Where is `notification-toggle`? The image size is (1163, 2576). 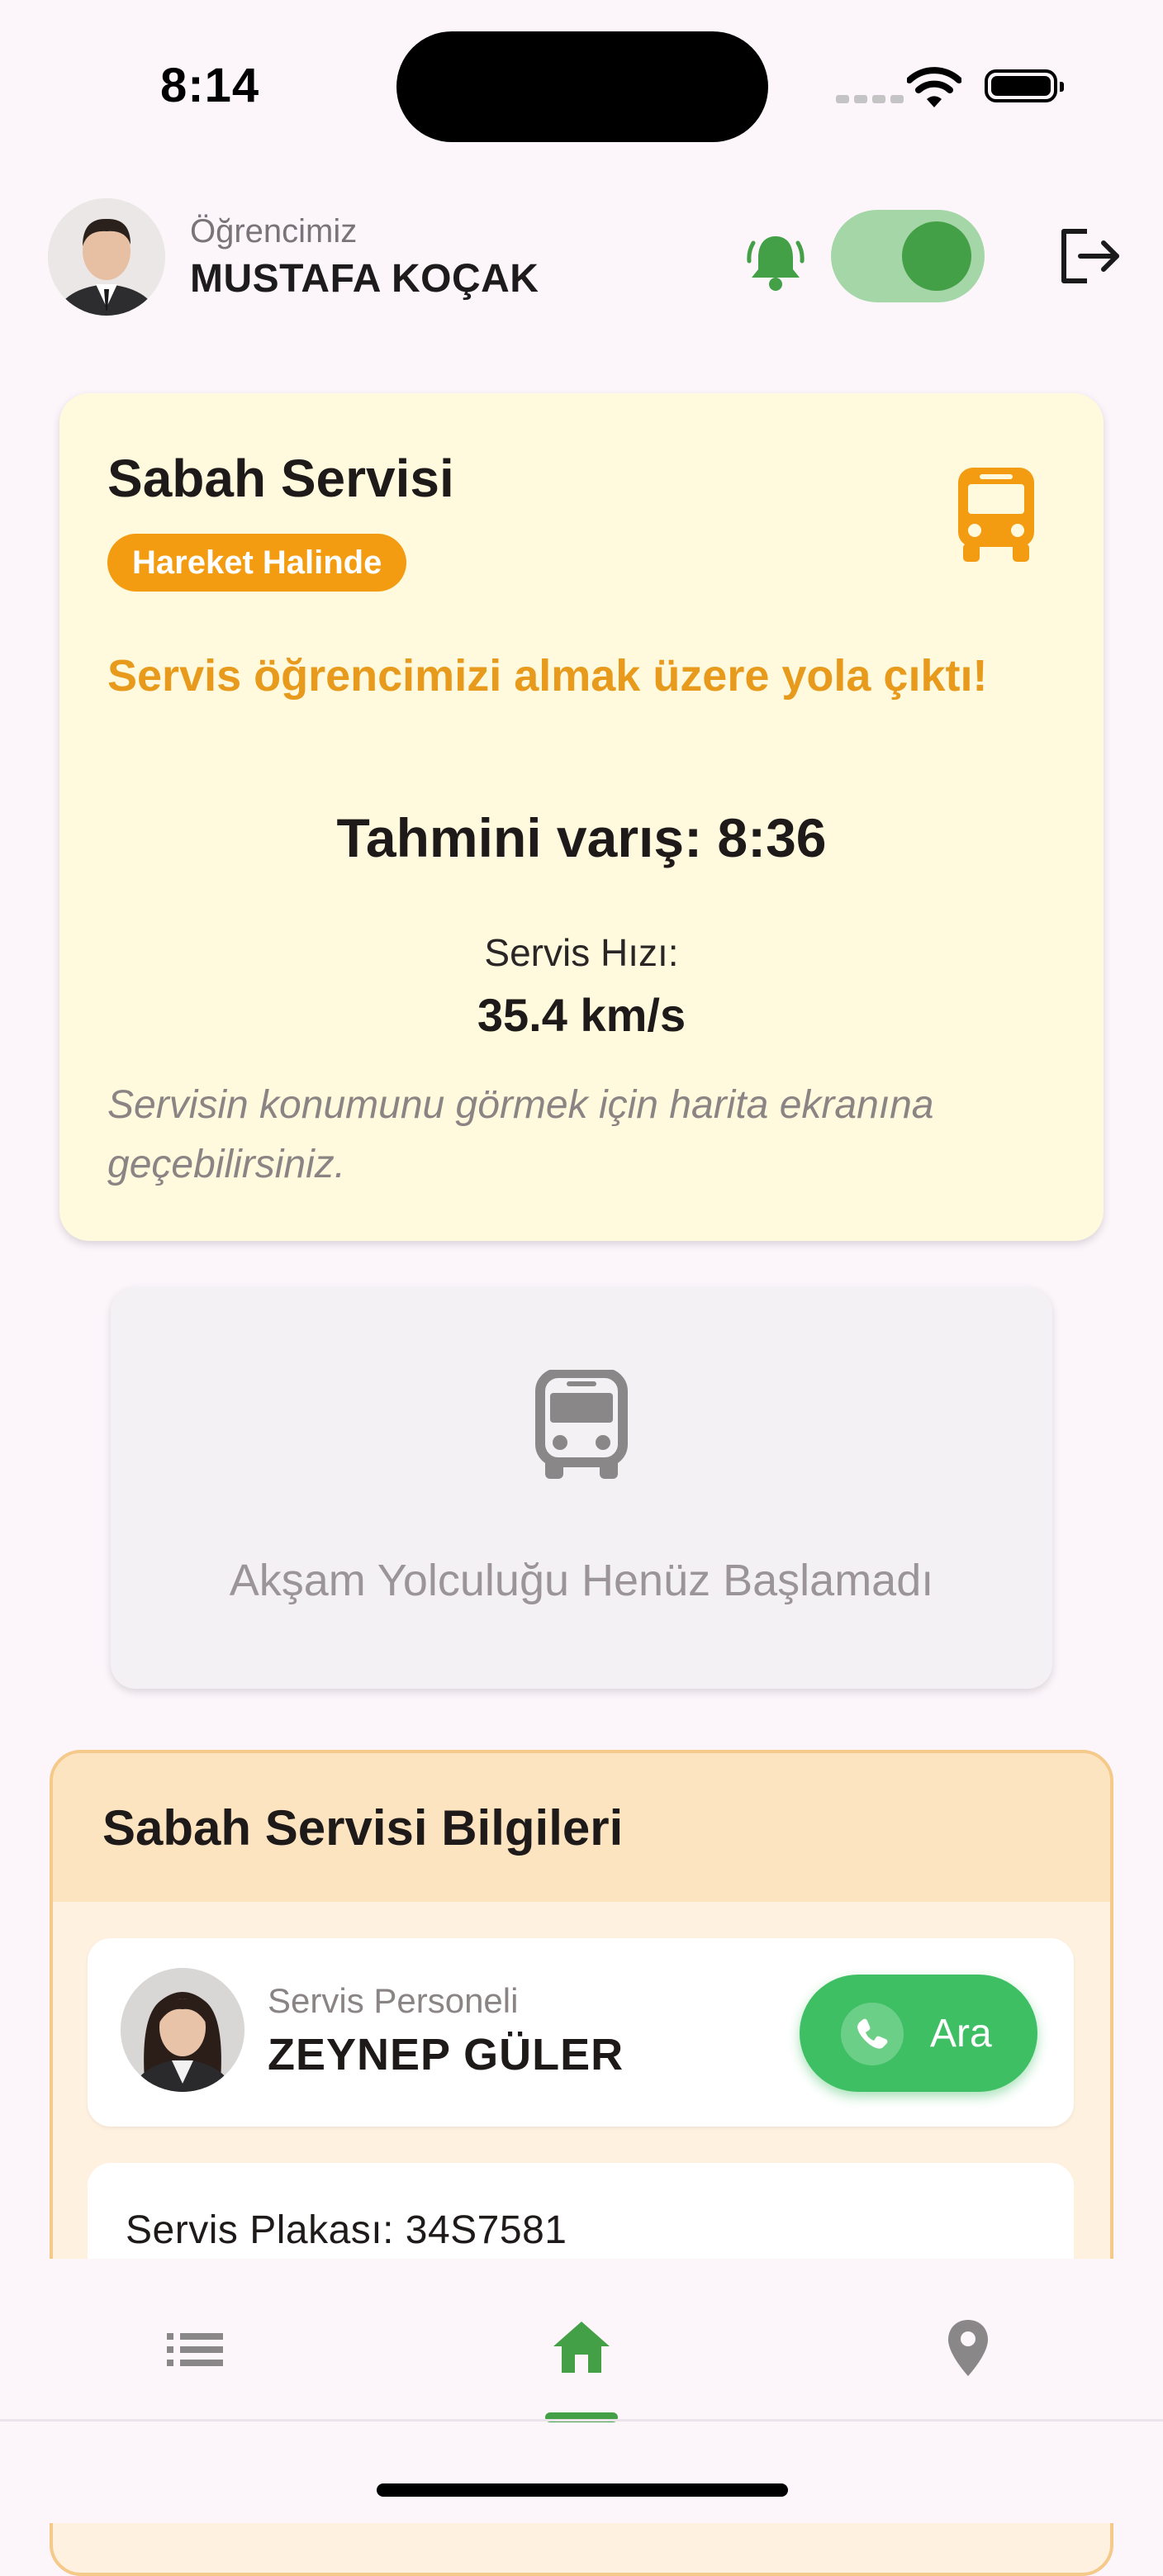 notification-toggle is located at coordinates (908, 256).